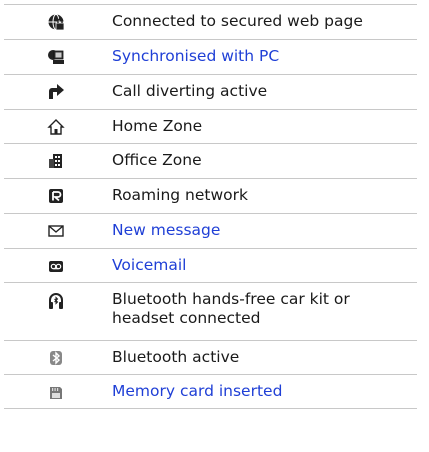  What do you see at coordinates (210, 127) in the screenshot?
I see `table-row: Home Zone` at bounding box center [210, 127].